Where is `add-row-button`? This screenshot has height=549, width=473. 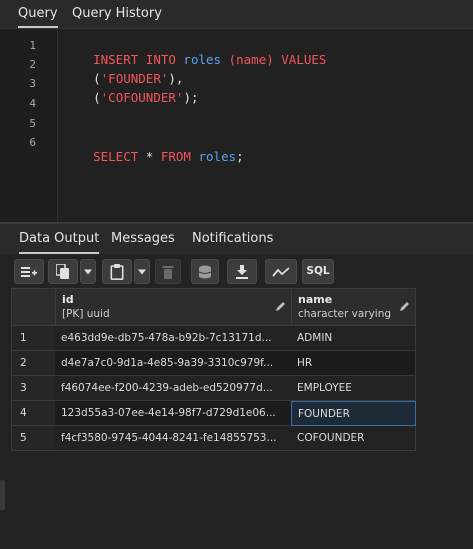
add-row-button is located at coordinates (29, 271).